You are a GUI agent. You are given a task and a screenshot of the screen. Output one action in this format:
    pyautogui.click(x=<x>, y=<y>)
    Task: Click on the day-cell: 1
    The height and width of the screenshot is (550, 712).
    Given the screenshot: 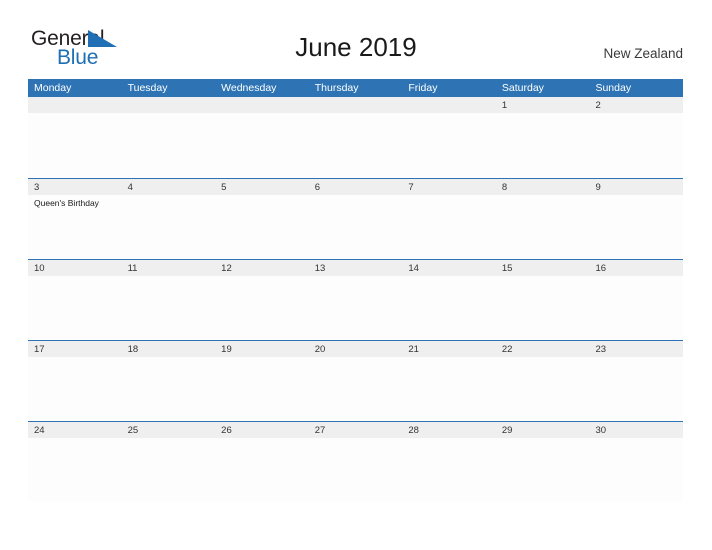 What is the action you would take?
    pyautogui.click(x=543, y=105)
    